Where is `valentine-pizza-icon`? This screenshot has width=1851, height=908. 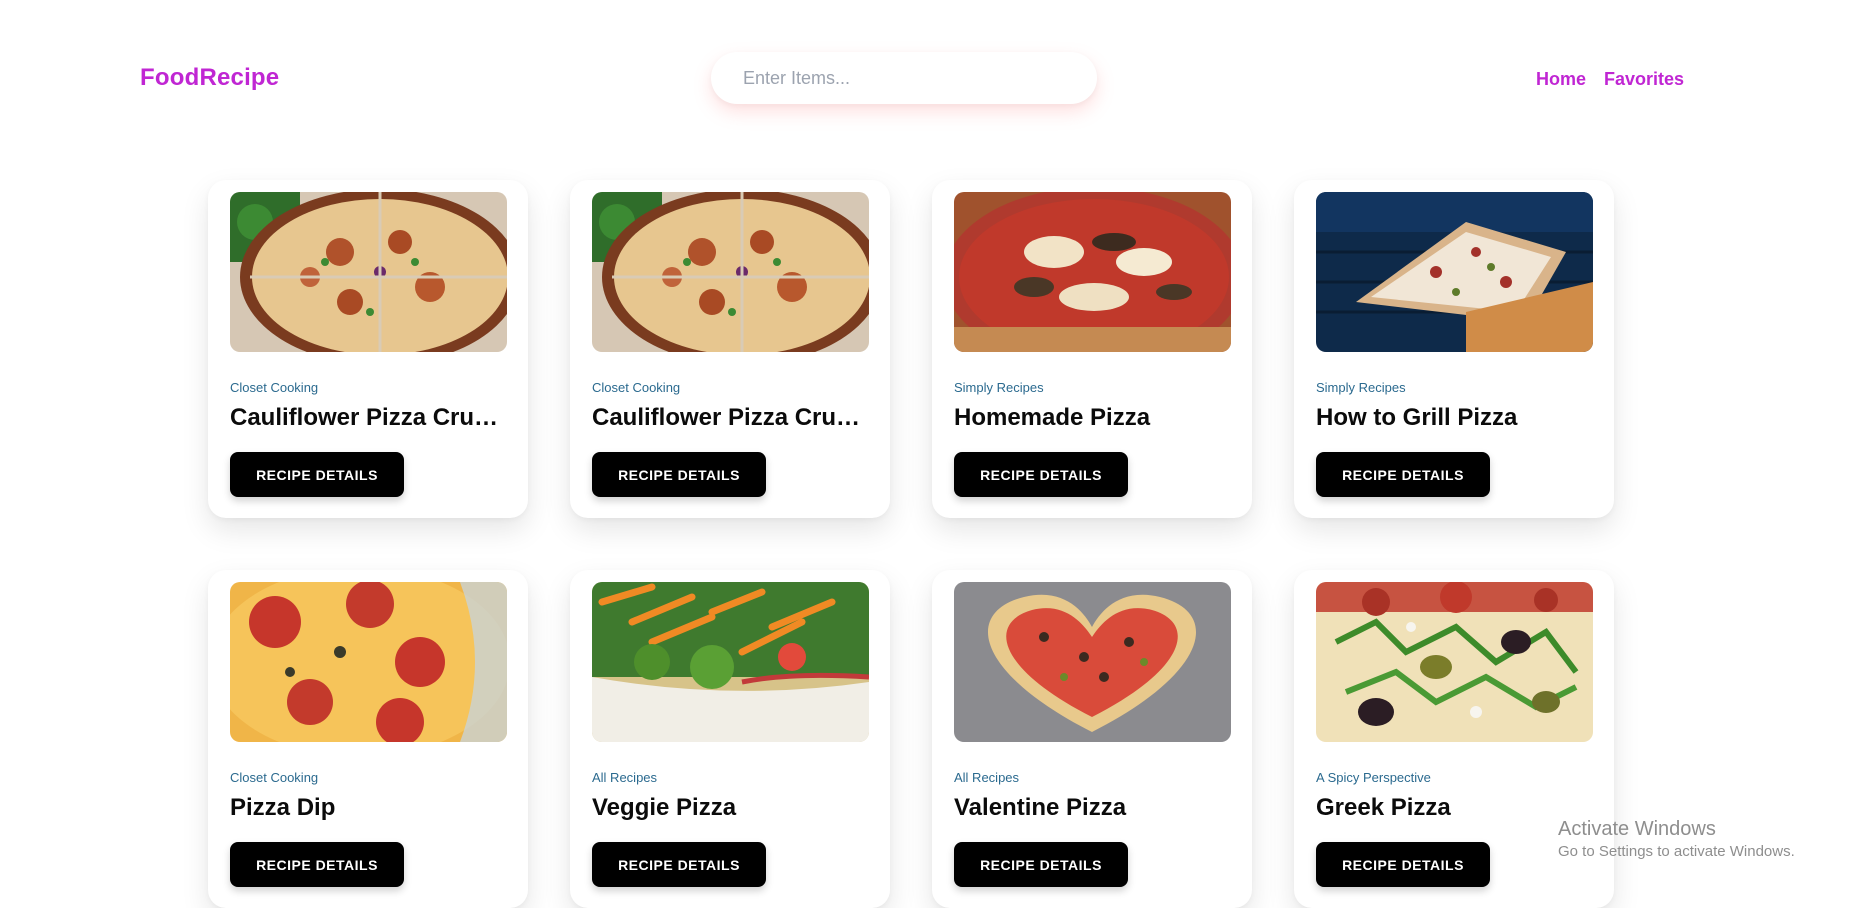
valentine-pizza-icon is located at coordinates (1092, 662).